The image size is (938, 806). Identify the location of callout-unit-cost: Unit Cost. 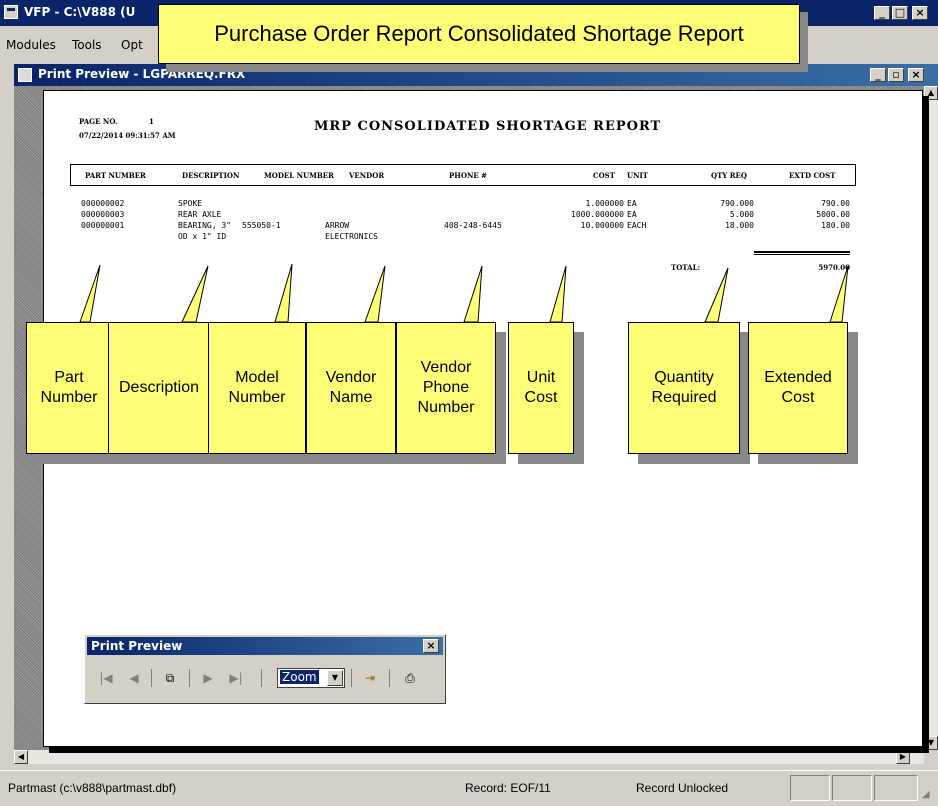
(541, 388).